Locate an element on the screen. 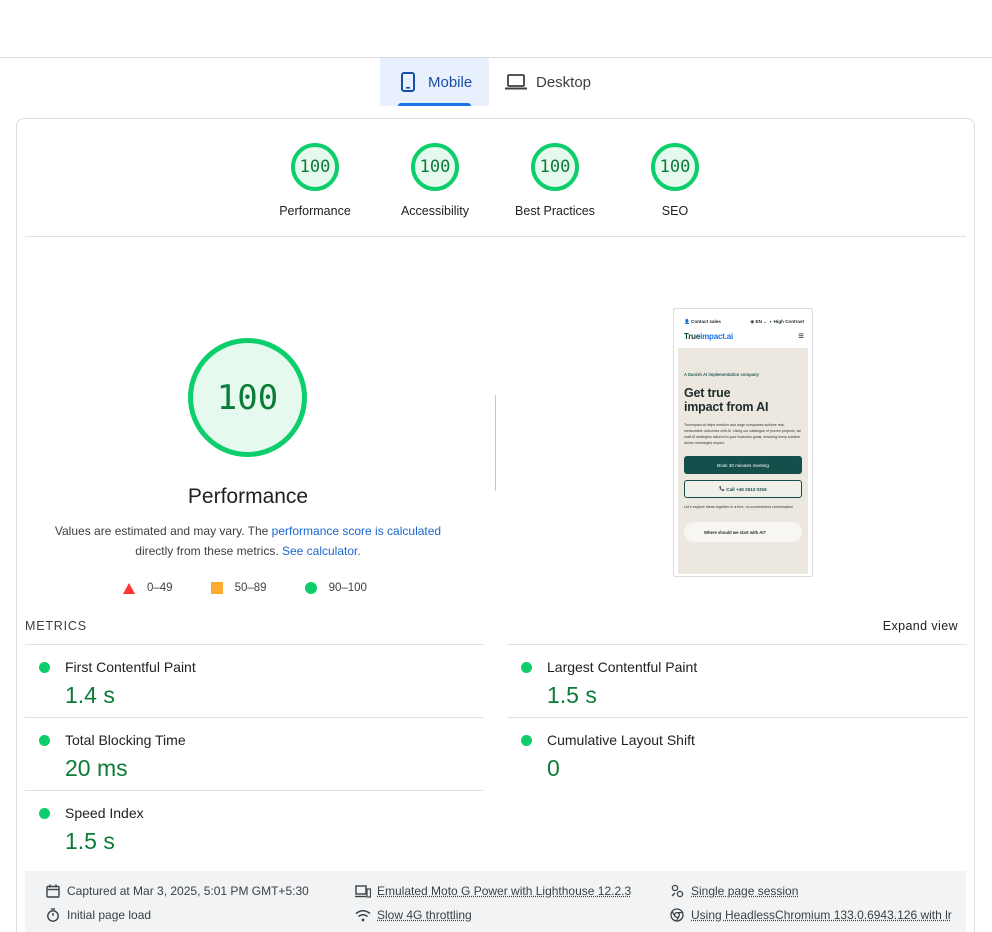 The width and height of the screenshot is (992, 932). legend-average: 50–89 is located at coordinates (238, 588).